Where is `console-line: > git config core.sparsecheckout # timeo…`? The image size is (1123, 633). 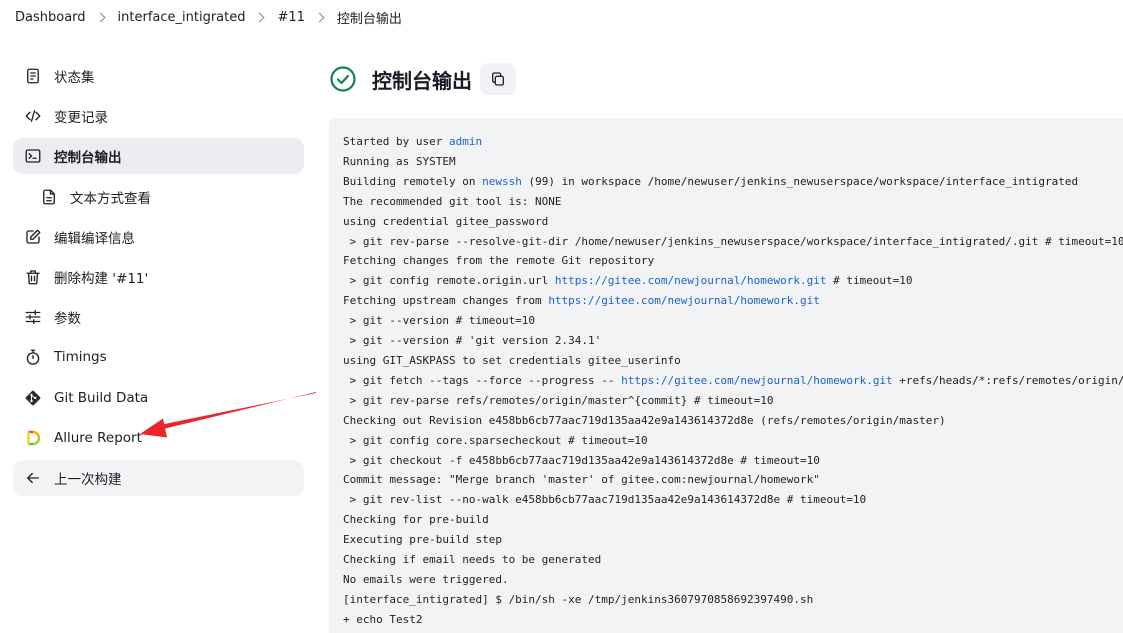
console-line: > git config core.sparsecheckout # timeo… is located at coordinates (733, 441).